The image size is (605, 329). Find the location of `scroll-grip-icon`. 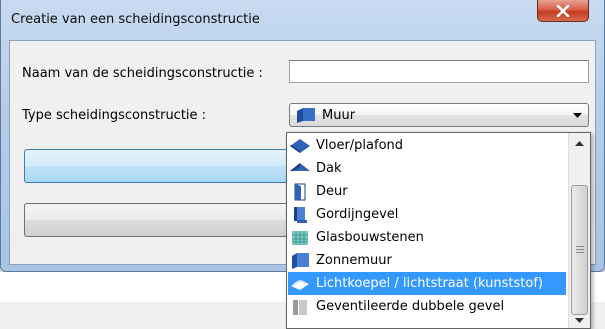

scroll-grip-icon is located at coordinates (580, 250).